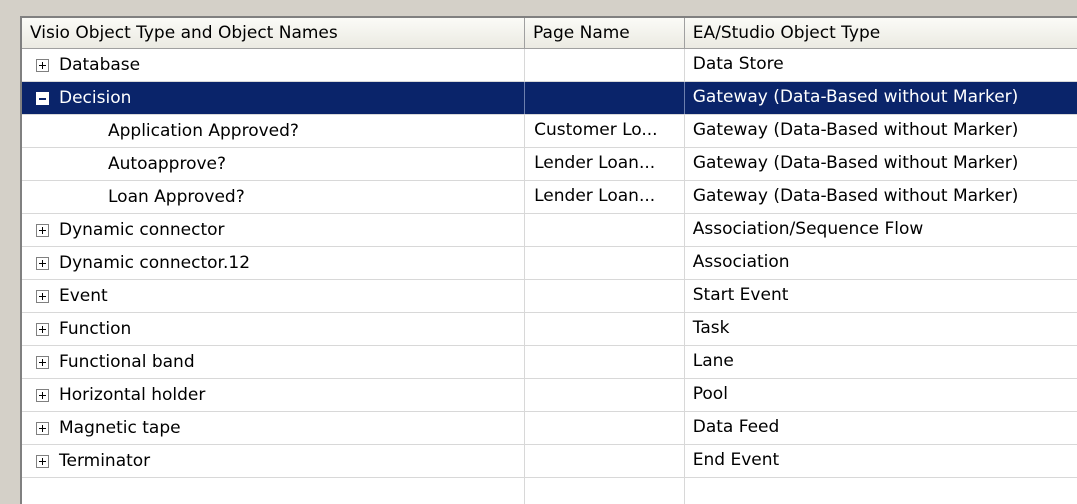 This screenshot has width=1077, height=504. Describe the element at coordinates (274, 461) in the screenshot. I see `object-name-cell: Terminator` at that location.